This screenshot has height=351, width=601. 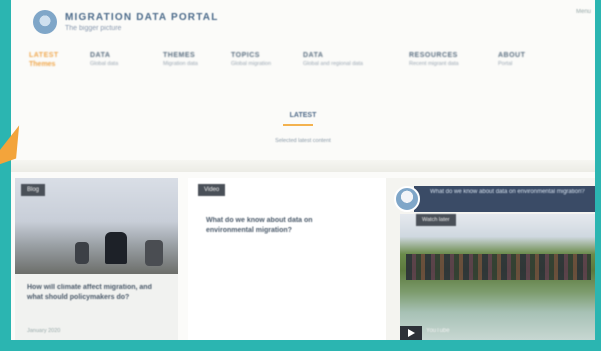 What do you see at coordinates (434, 59) in the screenshot?
I see `nav-item-resources: RESOURCES Recent migrant data` at bounding box center [434, 59].